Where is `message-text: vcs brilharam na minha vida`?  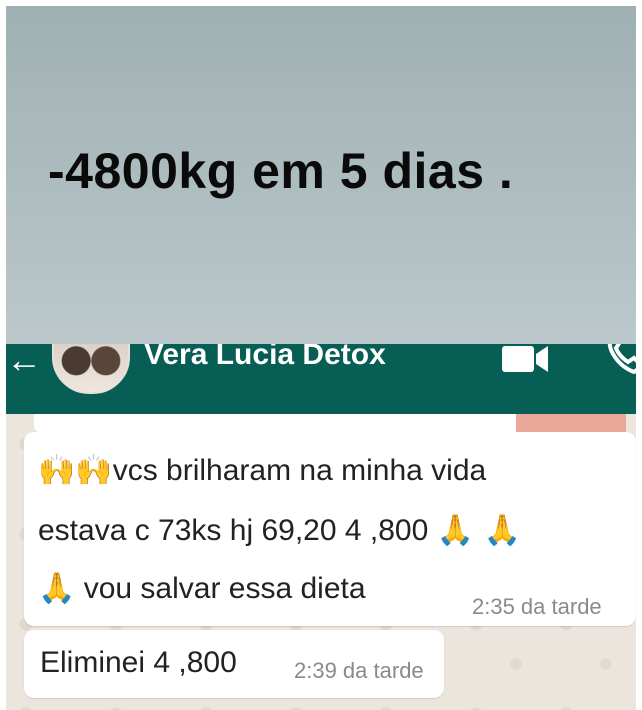
message-text: vcs brilharam na minha vida is located at coordinates (299, 470).